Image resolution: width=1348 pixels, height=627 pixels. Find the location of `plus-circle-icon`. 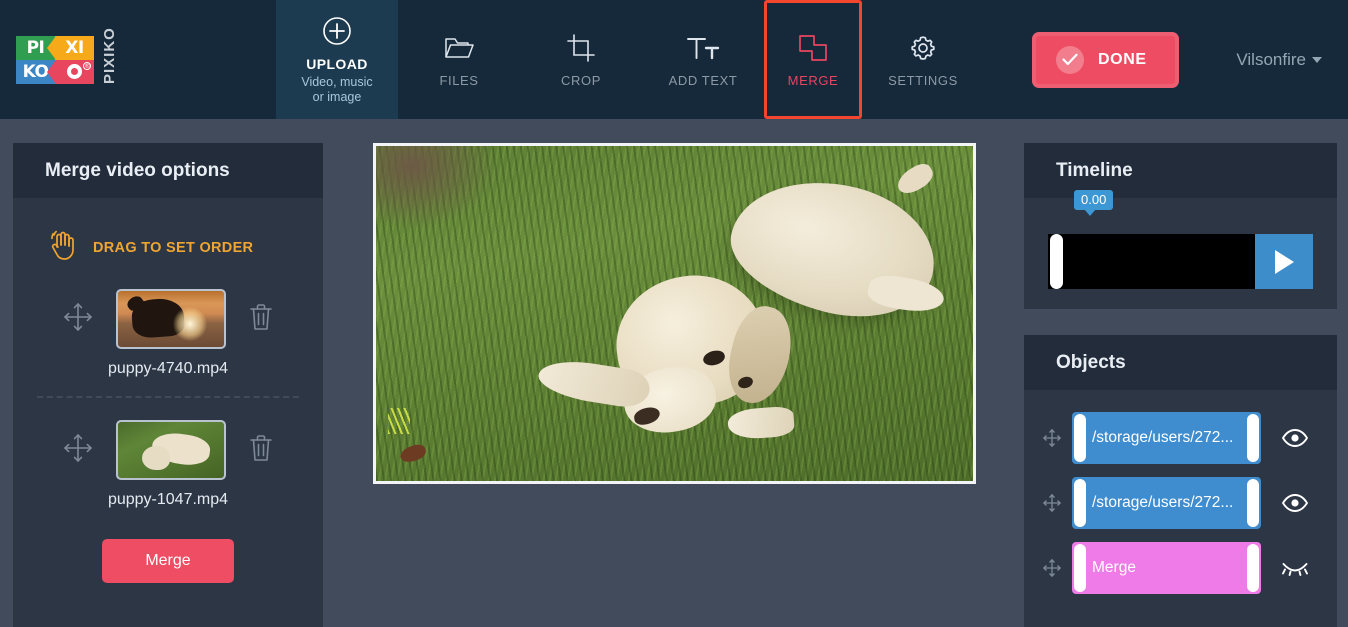

plus-circle-icon is located at coordinates (337, 31).